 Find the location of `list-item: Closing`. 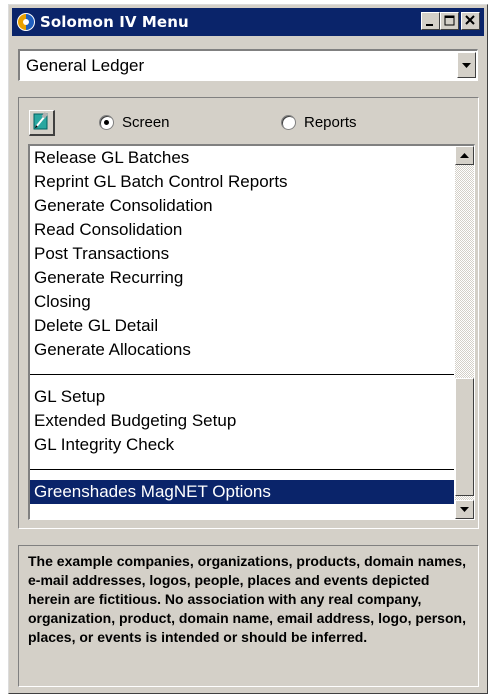

list-item: Closing is located at coordinates (242, 302).